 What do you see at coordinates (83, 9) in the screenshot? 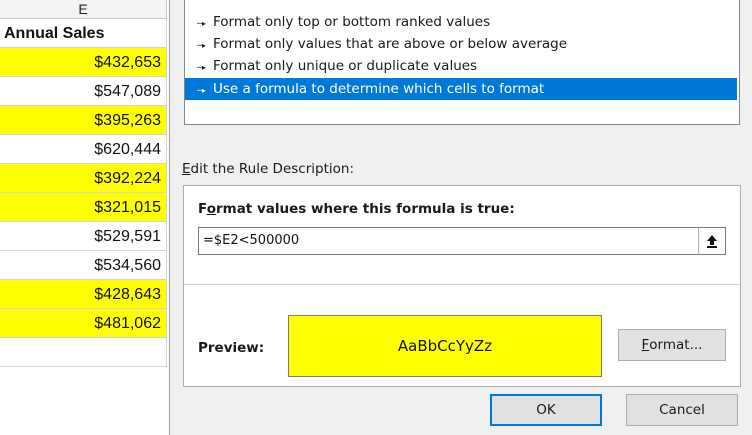
I see `column-header-e: E` at bounding box center [83, 9].